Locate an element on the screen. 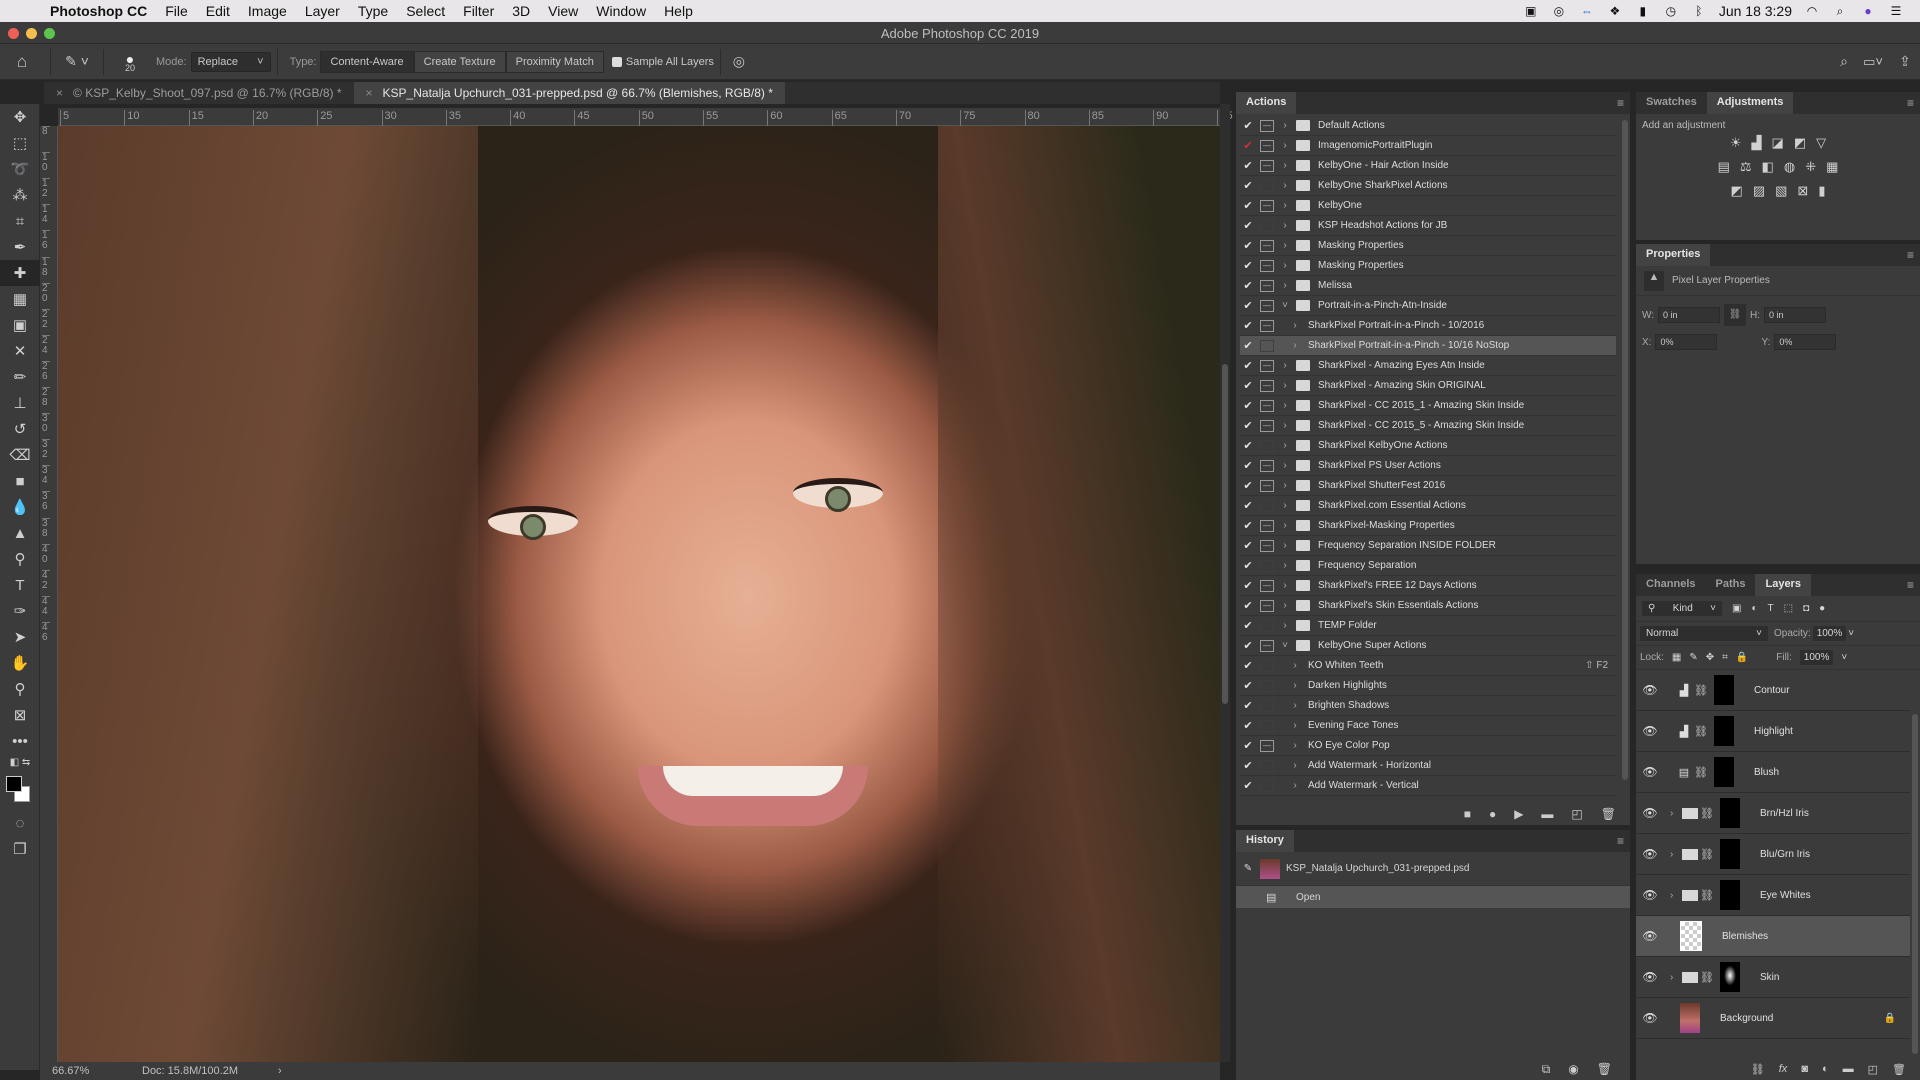 The image size is (1920, 1080). action-set: ✔ — › KelbyOne - Hair Action Inside is located at coordinates (1428, 166).